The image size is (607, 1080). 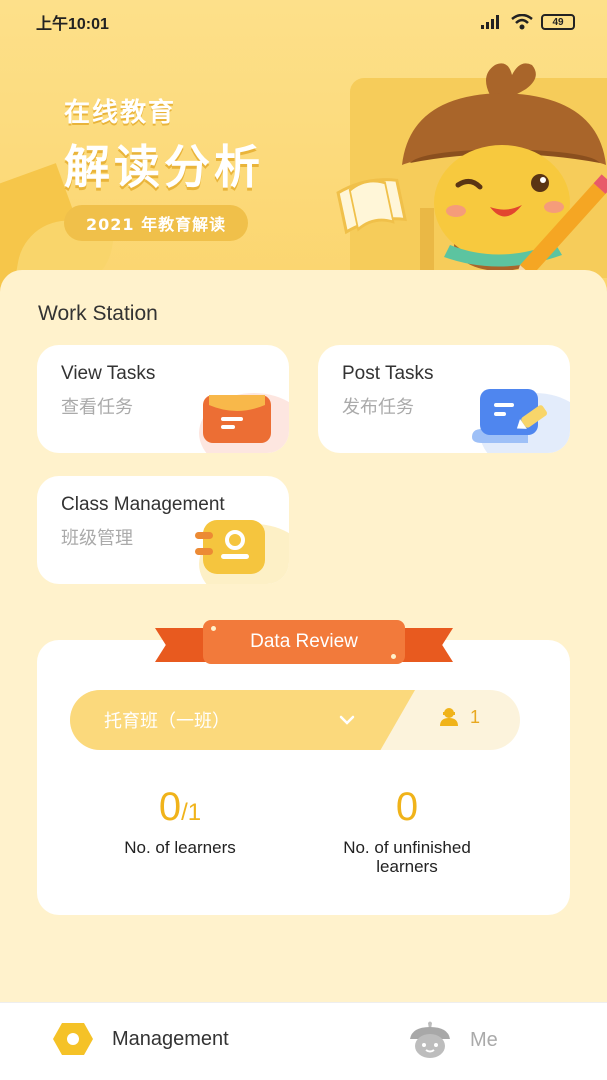 I want to click on status-bar: 上午10:01 49, so click(x=303, y=22).